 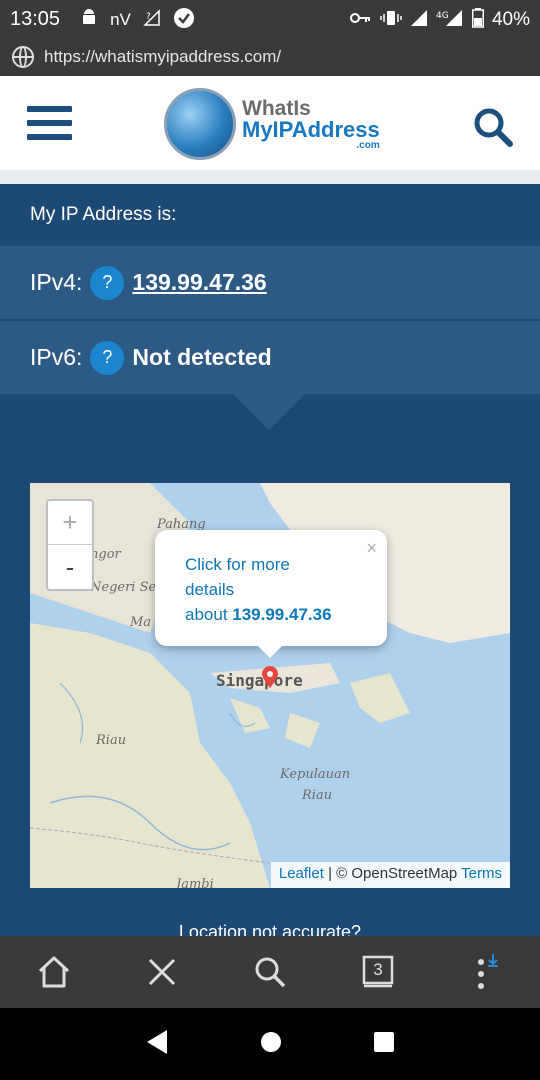 What do you see at coordinates (162, 57) in the screenshot?
I see `url-text: https://whatismyipaddress.com/` at bounding box center [162, 57].